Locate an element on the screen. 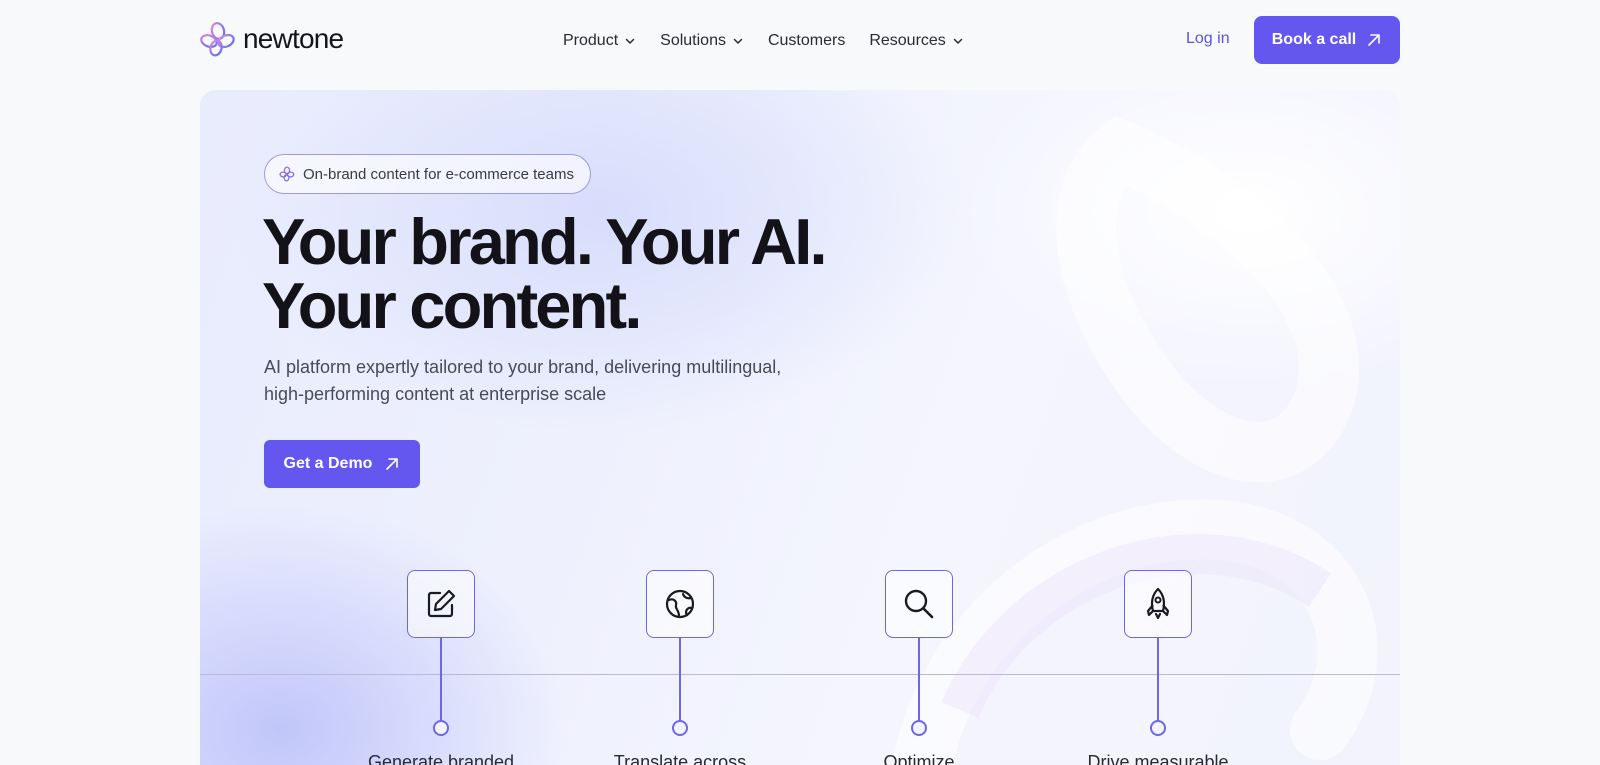 The width and height of the screenshot is (1600, 765). brand-name: newtone is located at coordinates (293, 38).